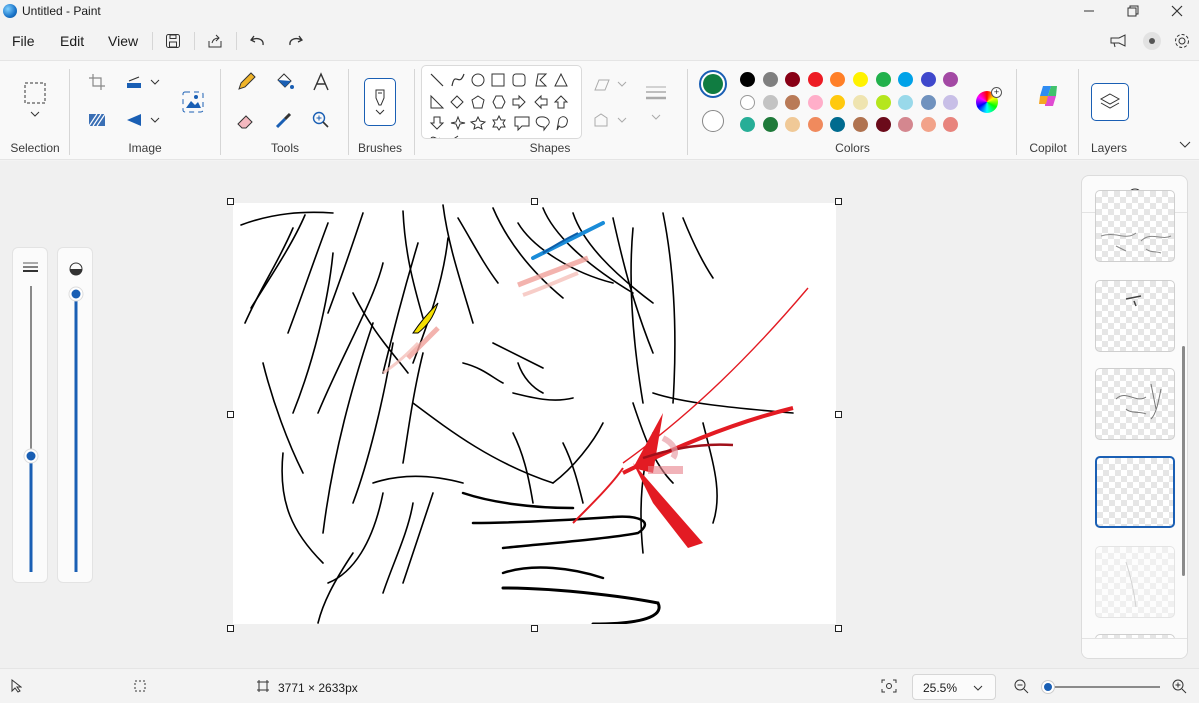 This screenshot has width=1199, height=703. I want to click on rotate-chevron-down-icon, so click(155, 120).